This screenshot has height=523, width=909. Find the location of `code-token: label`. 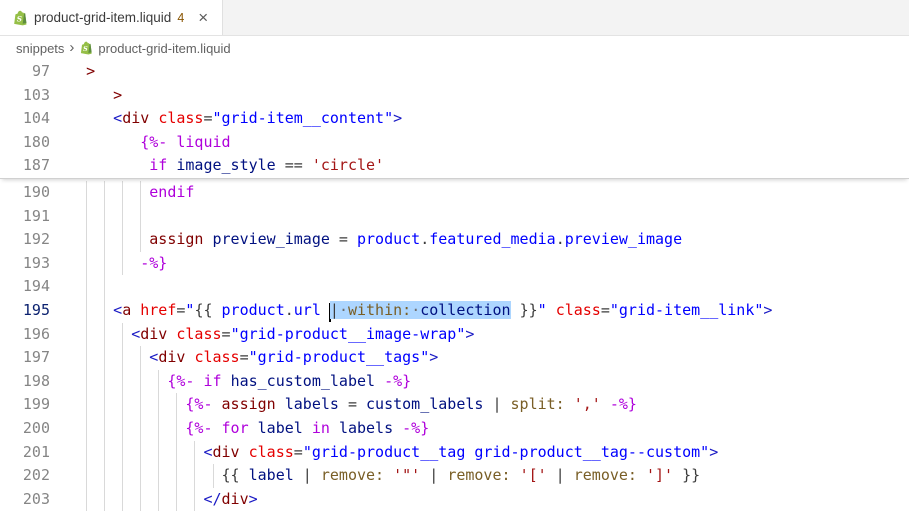

code-token: label is located at coordinates (271, 475).